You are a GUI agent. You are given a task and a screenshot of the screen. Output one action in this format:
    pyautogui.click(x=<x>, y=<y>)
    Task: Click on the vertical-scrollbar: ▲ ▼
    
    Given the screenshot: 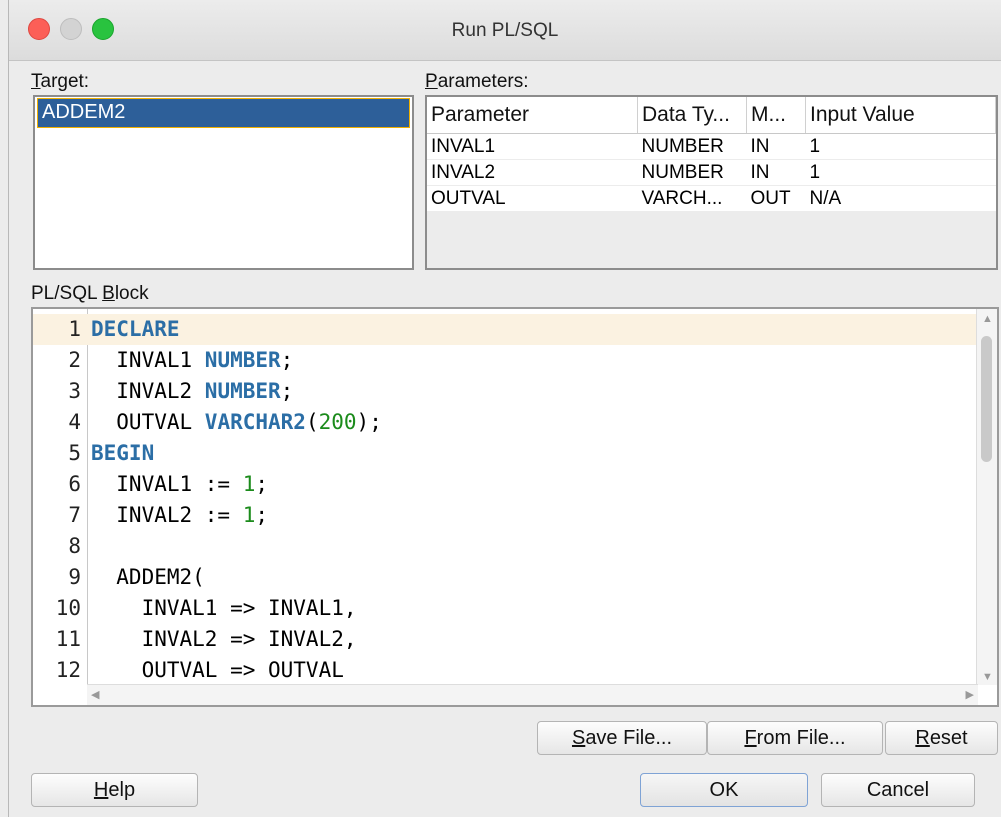 What is the action you would take?
    pyautogui.click(x=986, y=497)
    